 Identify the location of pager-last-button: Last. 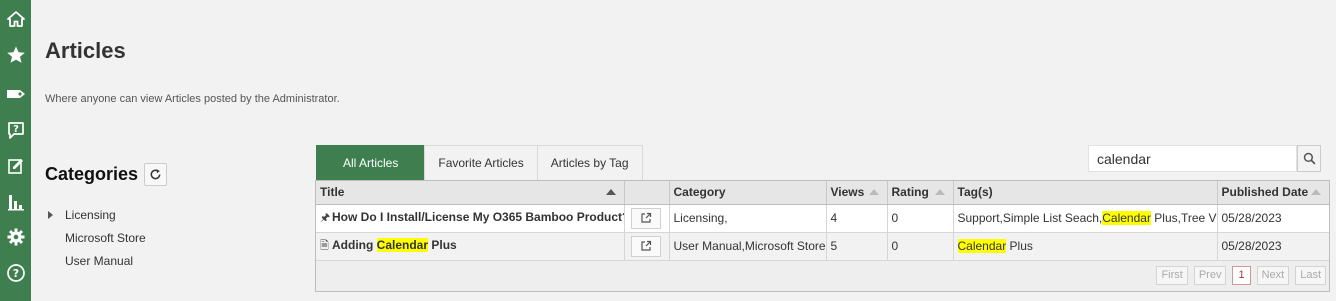
(1310, 275).